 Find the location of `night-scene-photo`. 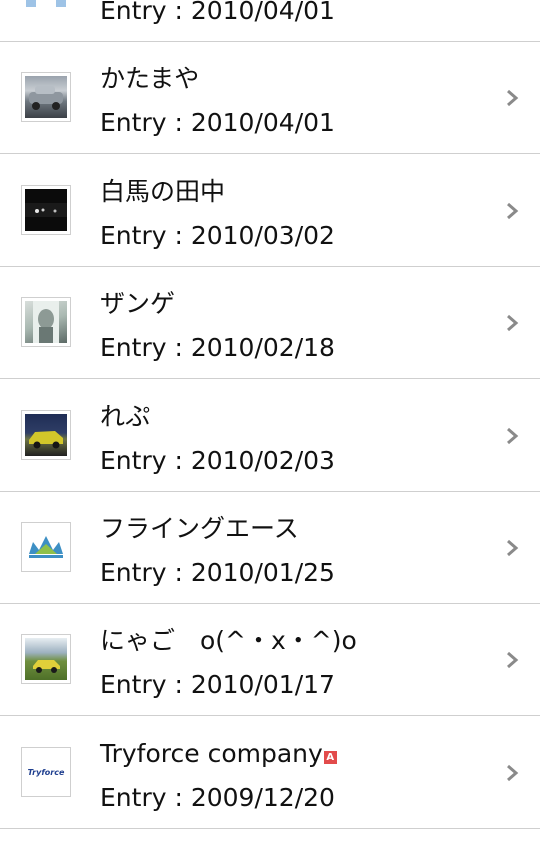

night-scene-photo is located at coordinates (46, 210).